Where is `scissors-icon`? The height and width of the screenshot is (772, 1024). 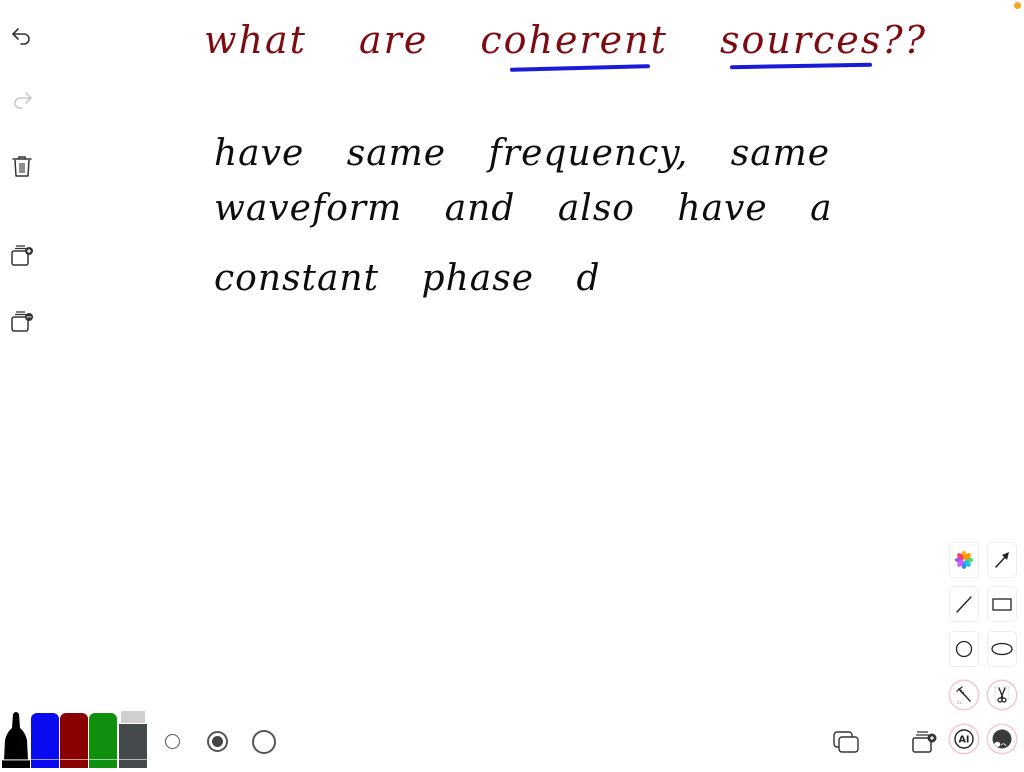
scissors-icon is located at coordinates (1002, 694).